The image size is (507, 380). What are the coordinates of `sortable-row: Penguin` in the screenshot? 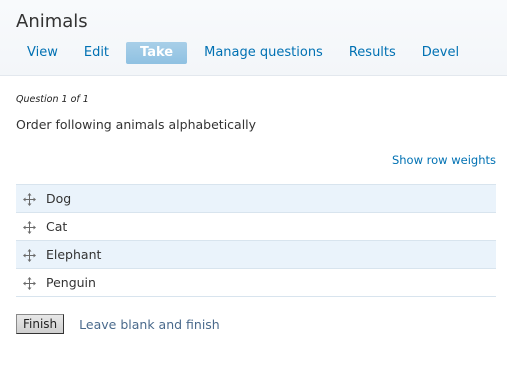 It's located at (256, 282).